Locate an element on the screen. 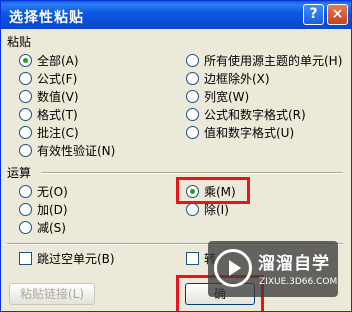  play-logo-icon is located at coordinates (233, 268).